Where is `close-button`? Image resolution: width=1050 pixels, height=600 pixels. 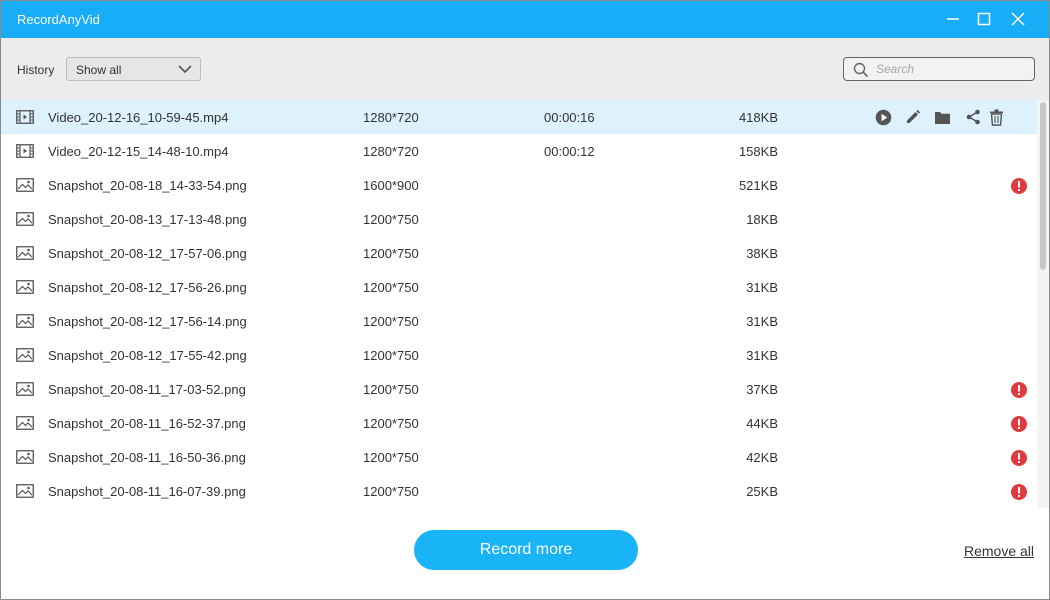 close-button is located at coordinates (1018, 19).